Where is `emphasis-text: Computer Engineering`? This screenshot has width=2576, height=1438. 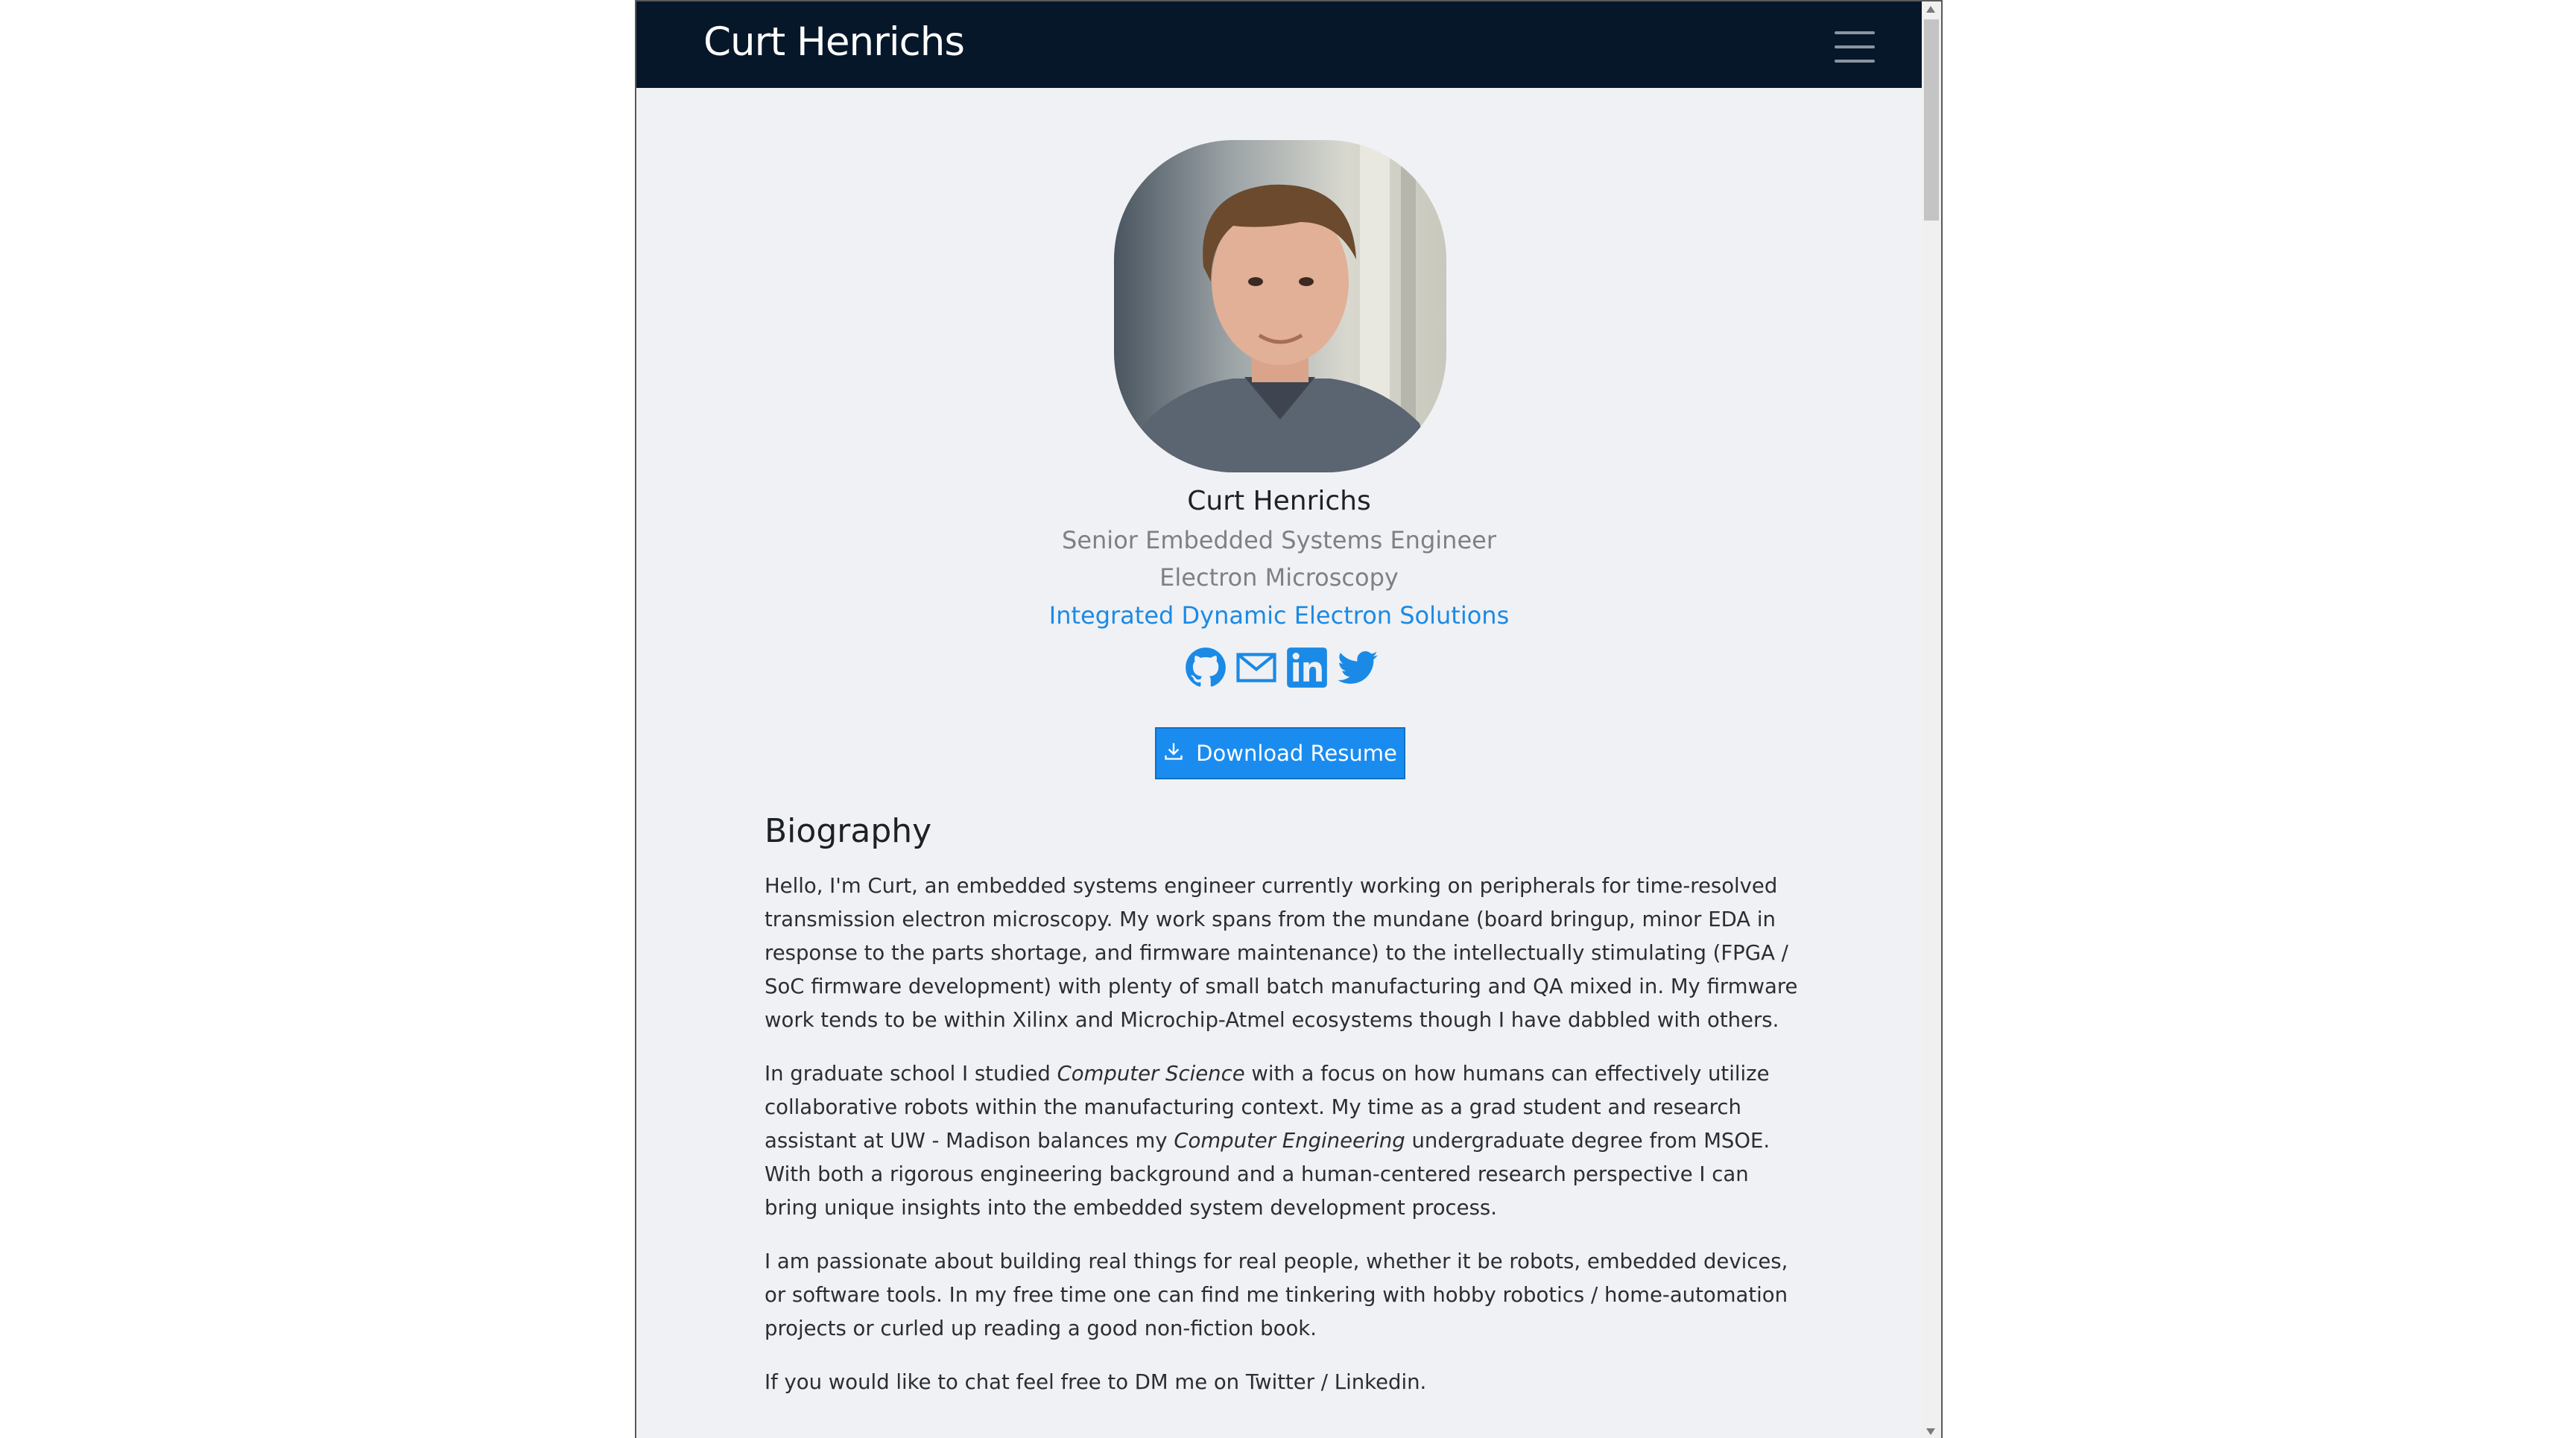
emphasis-text: Computer Engineering is located at coordinates (1290, 1141).